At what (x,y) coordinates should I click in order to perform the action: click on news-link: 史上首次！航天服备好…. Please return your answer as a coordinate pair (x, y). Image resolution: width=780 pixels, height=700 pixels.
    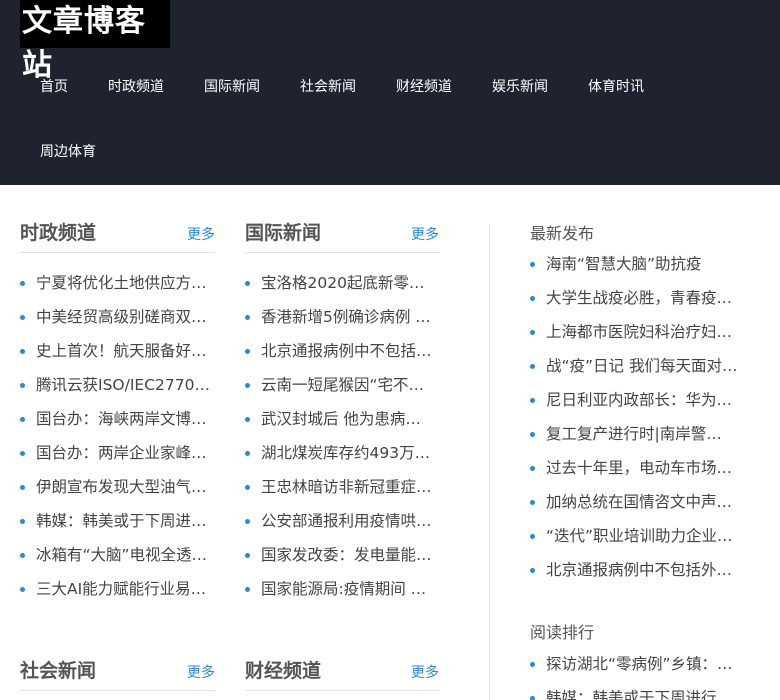
    Looking at the image, I should click on (126, 351).